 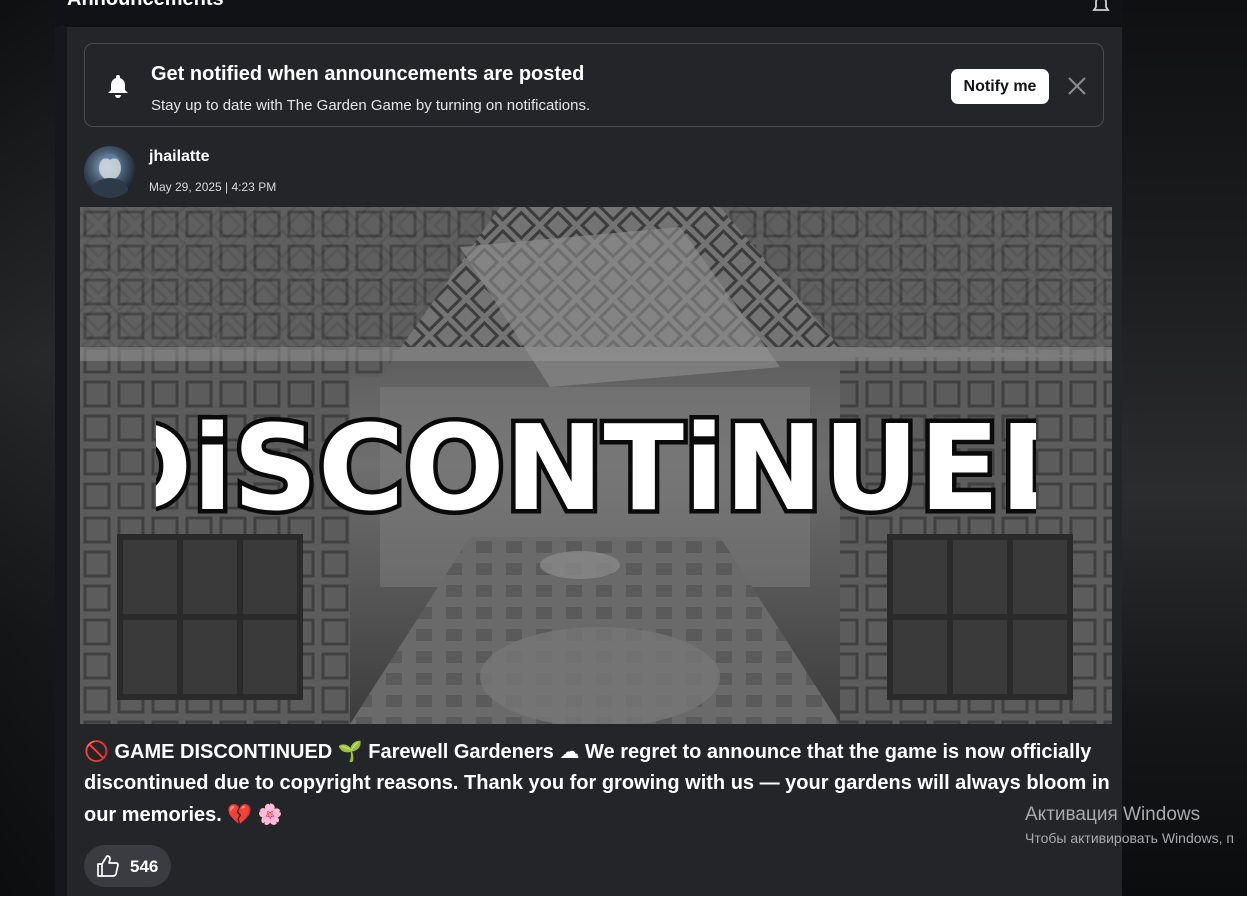 What do you see at coordinates (461, 752) in the screenshot?
I see `post-body-text: Farewell Gardeners` at bounding box center [461, 752].